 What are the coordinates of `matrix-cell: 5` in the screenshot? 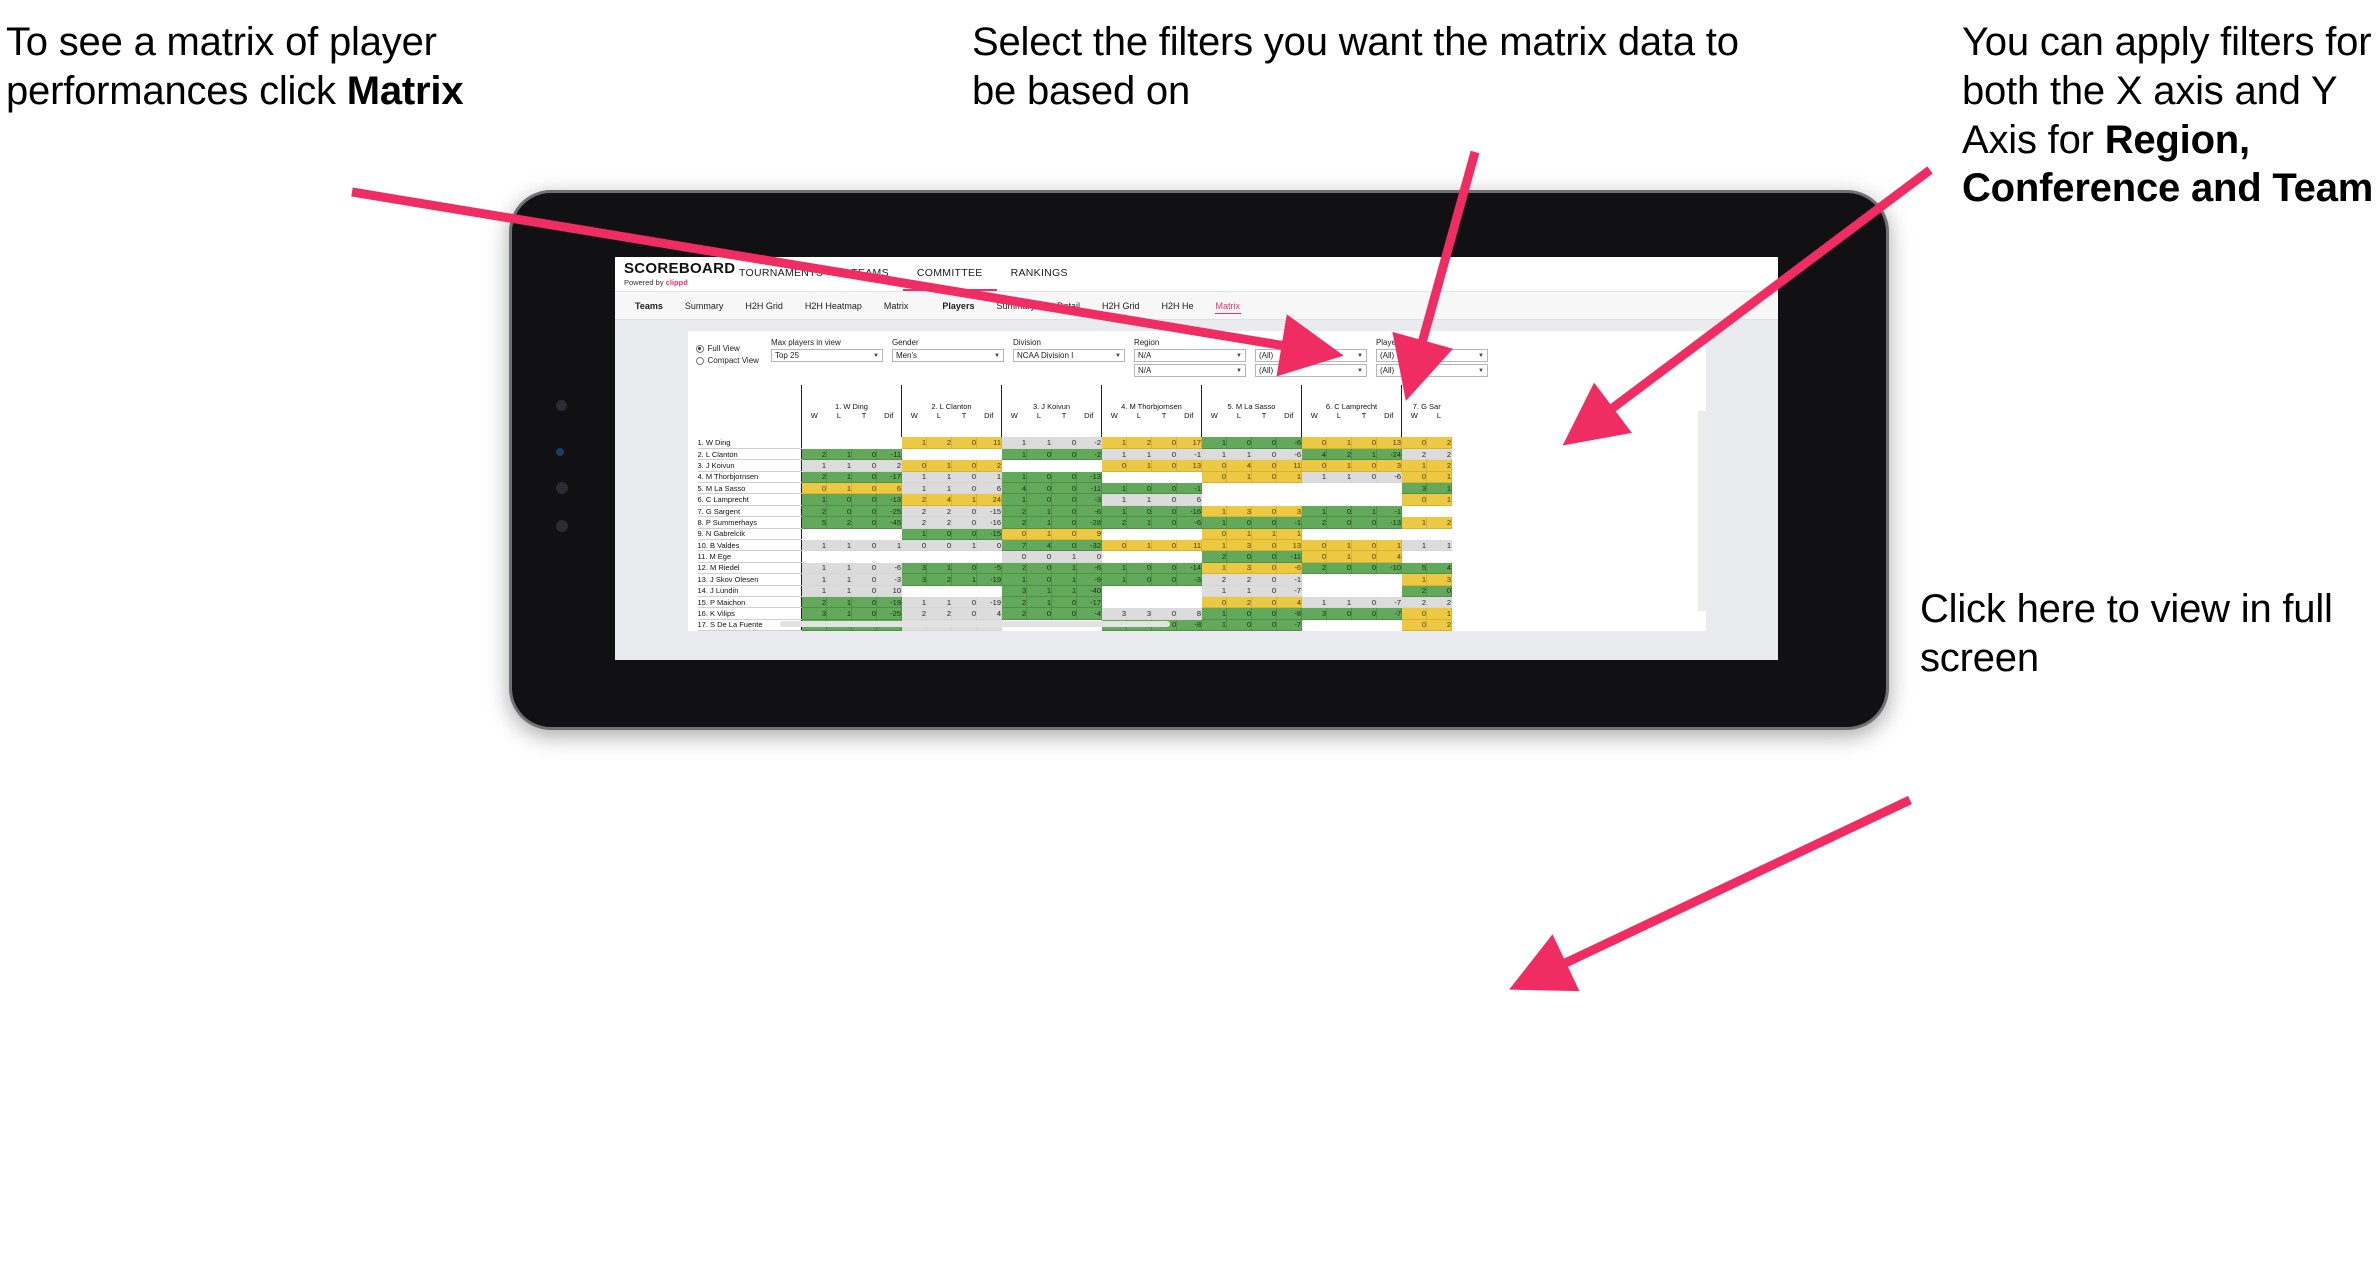 It's located at (1414, 568).